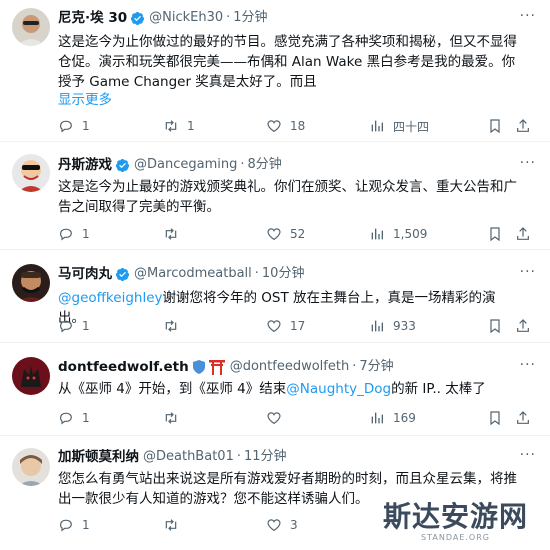  What do you see at coordinates (289, 367) in the screenshot?
I see `handle: @dontfeedwolfeth` at bounding box center [289, 367].